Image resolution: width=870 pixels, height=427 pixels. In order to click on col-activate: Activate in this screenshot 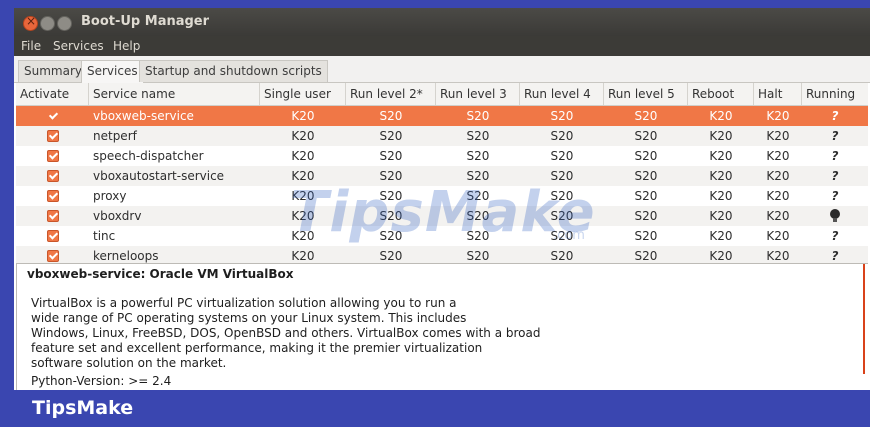, I will do `click(52, 94)`.